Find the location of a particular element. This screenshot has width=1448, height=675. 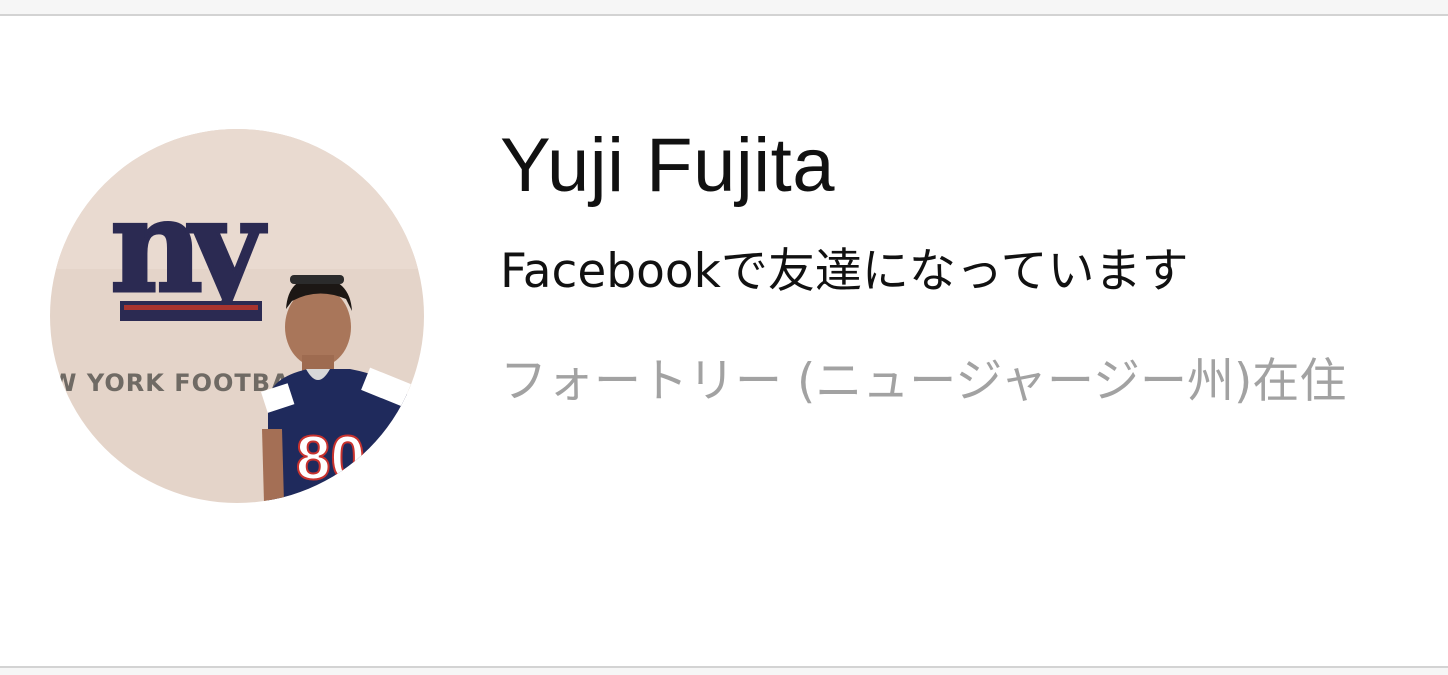

wall-logo-text: ny is located at coordinates (188, 247).